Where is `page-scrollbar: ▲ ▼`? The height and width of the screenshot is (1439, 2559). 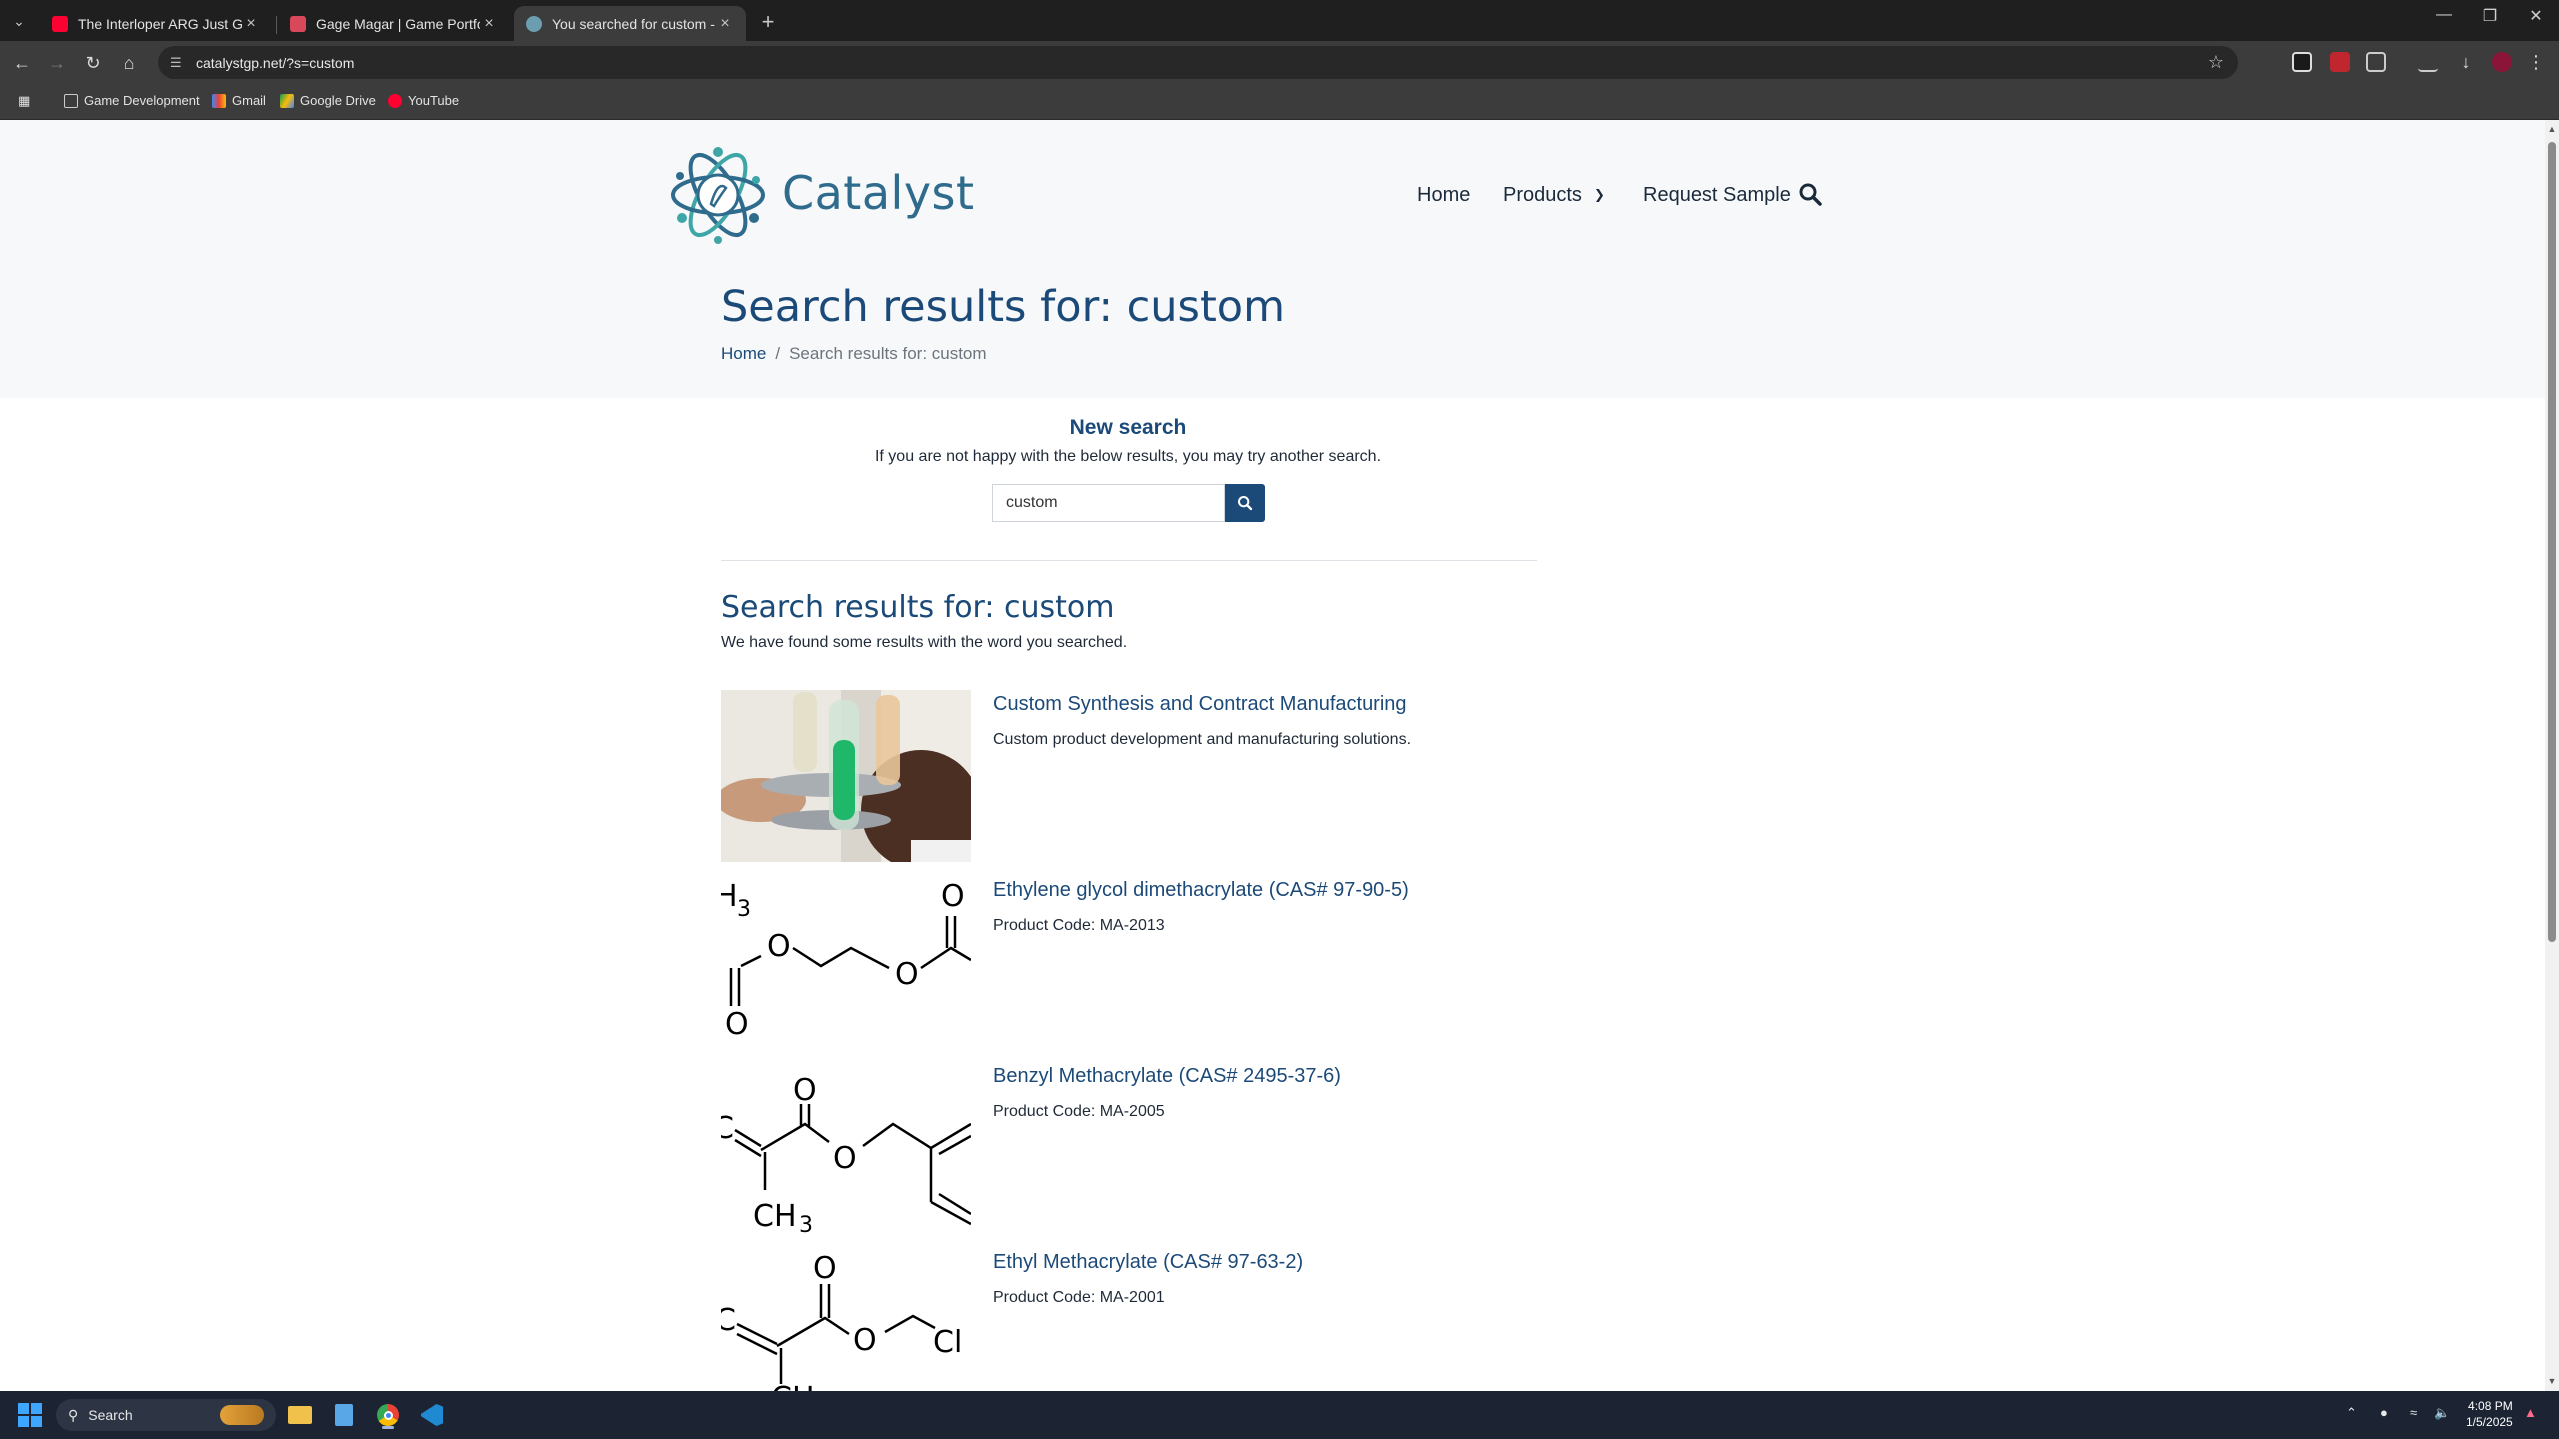 page-scrollbar: ▲ ▼ is located at coordinates (2552, 755).